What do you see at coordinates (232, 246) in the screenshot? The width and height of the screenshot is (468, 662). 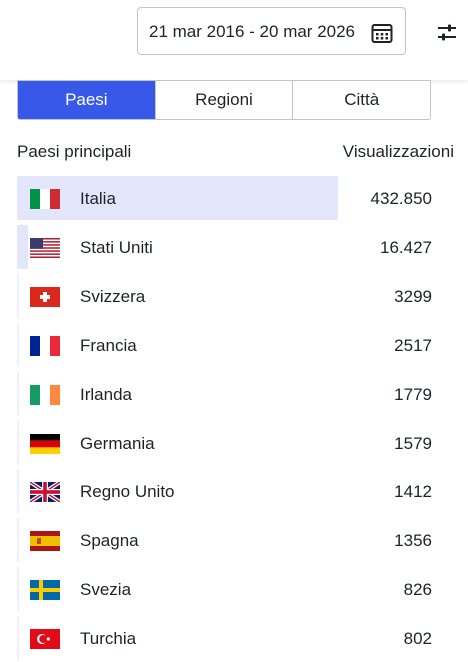 I see `country-row: Stati Uniti 16.427` at bounding box center [232, 246].